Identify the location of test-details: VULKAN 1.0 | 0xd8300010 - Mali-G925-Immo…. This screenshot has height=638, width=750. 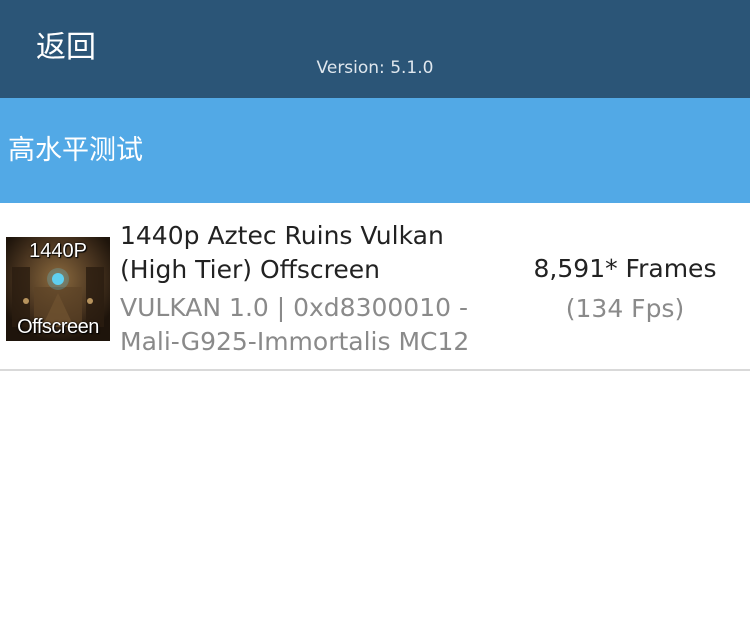
(310, 325).